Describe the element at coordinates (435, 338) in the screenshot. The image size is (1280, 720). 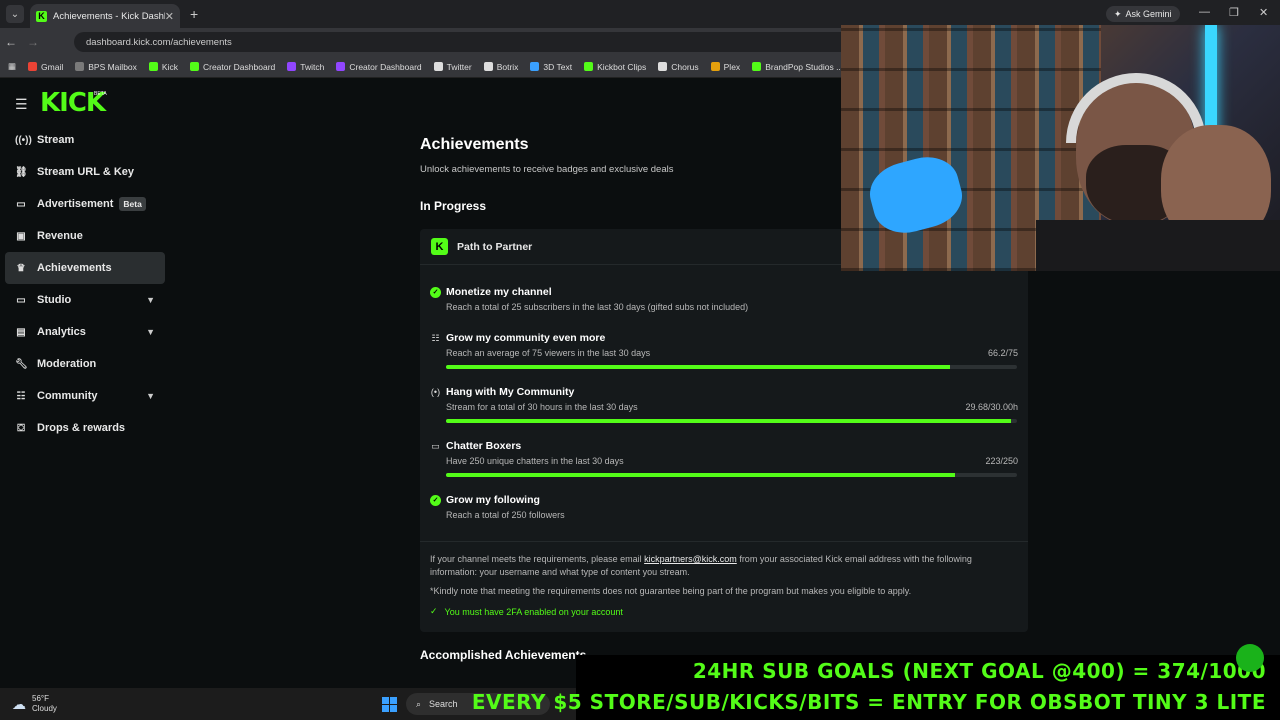
I see `community-icon: ☷` at that location.